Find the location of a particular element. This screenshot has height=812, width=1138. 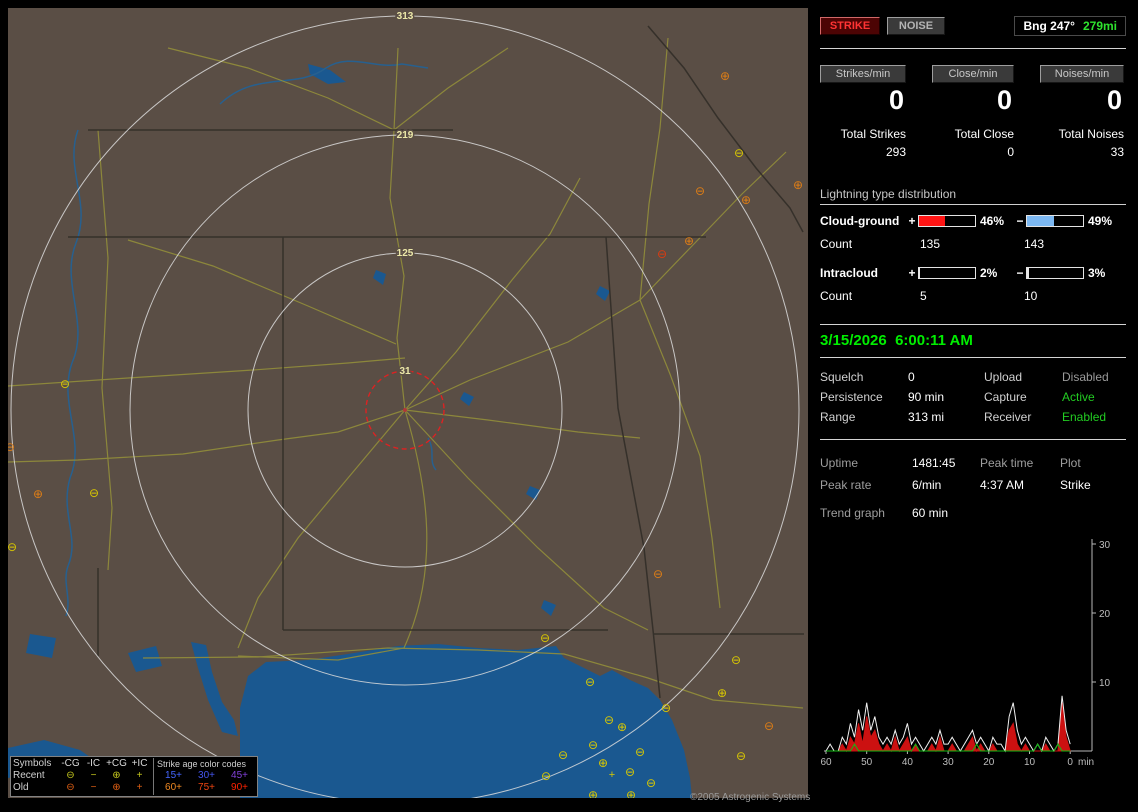

range-value: 313 mi is located at coordinates (926, 417).